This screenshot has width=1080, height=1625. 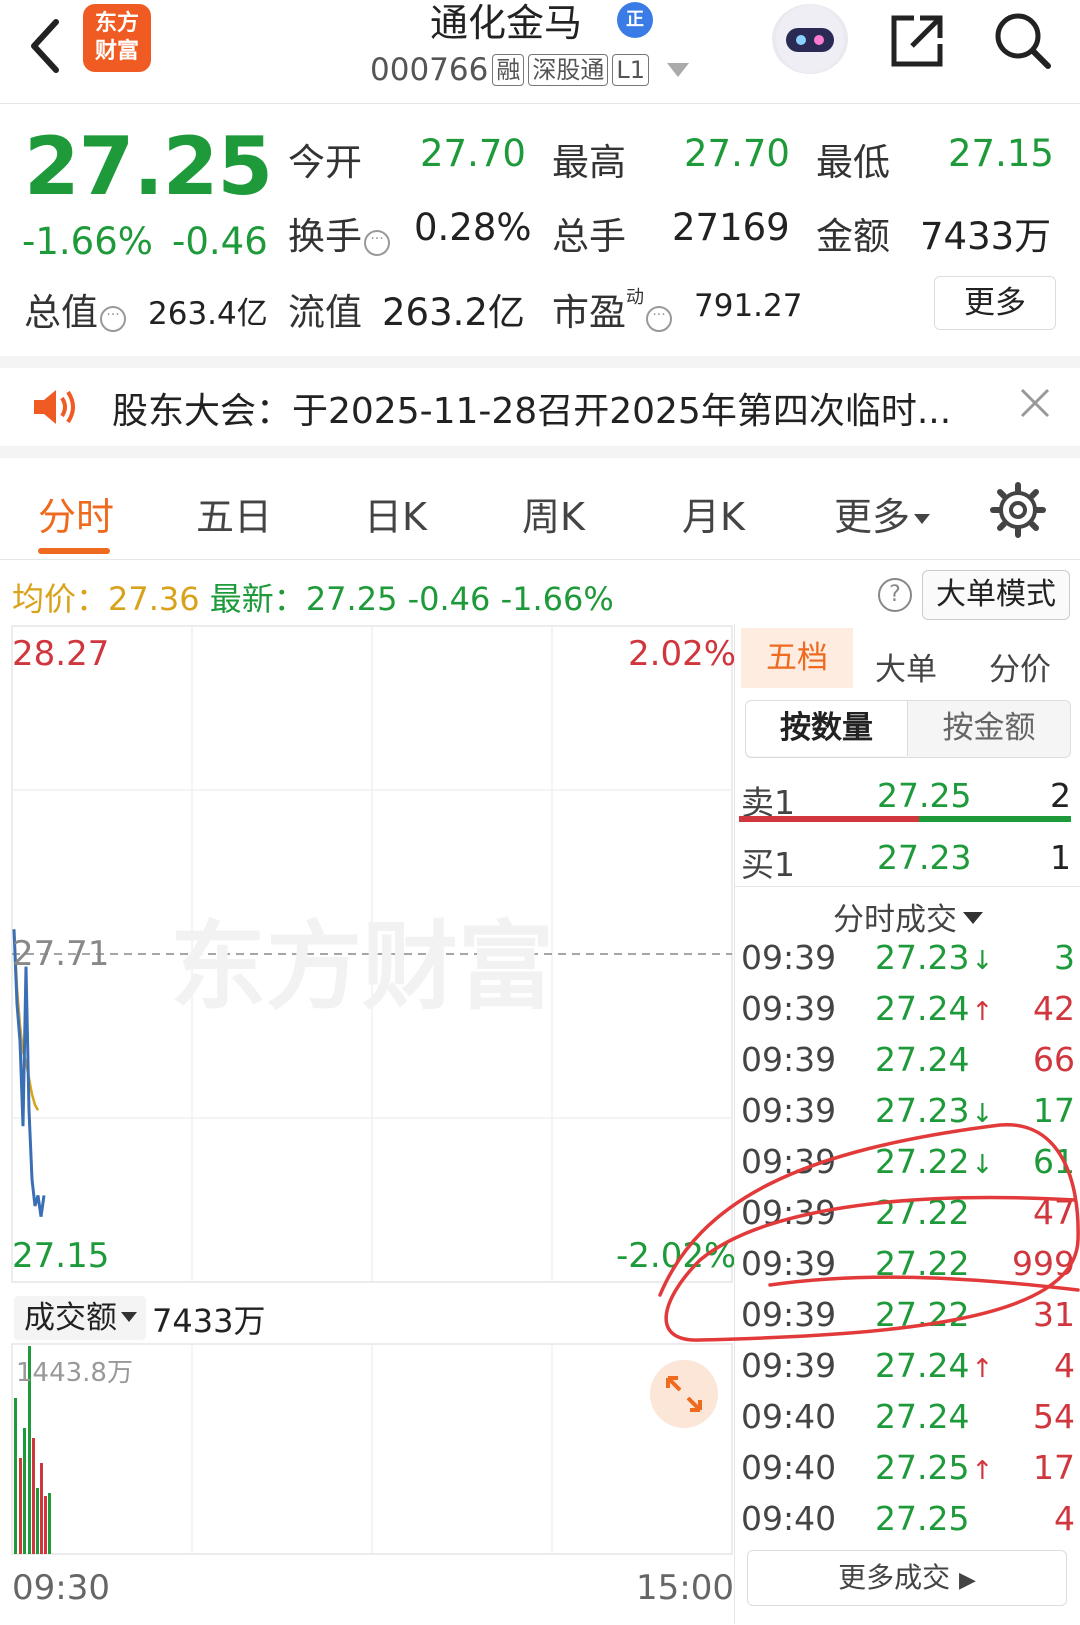 What do you see at coordinates (789, 1467) in the screenshot?
I see `trade-time: 09:40` at bounding box center [789, 1467].